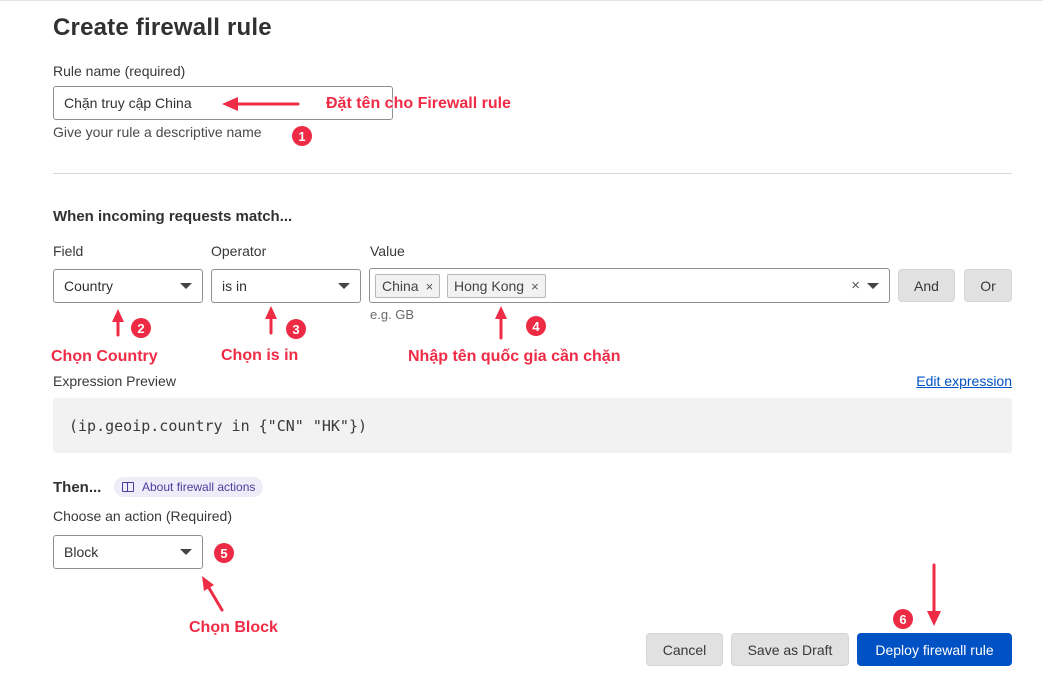 The image size is (1043, 690). I want to click on annotation-badge: 2, so click(141, 328).